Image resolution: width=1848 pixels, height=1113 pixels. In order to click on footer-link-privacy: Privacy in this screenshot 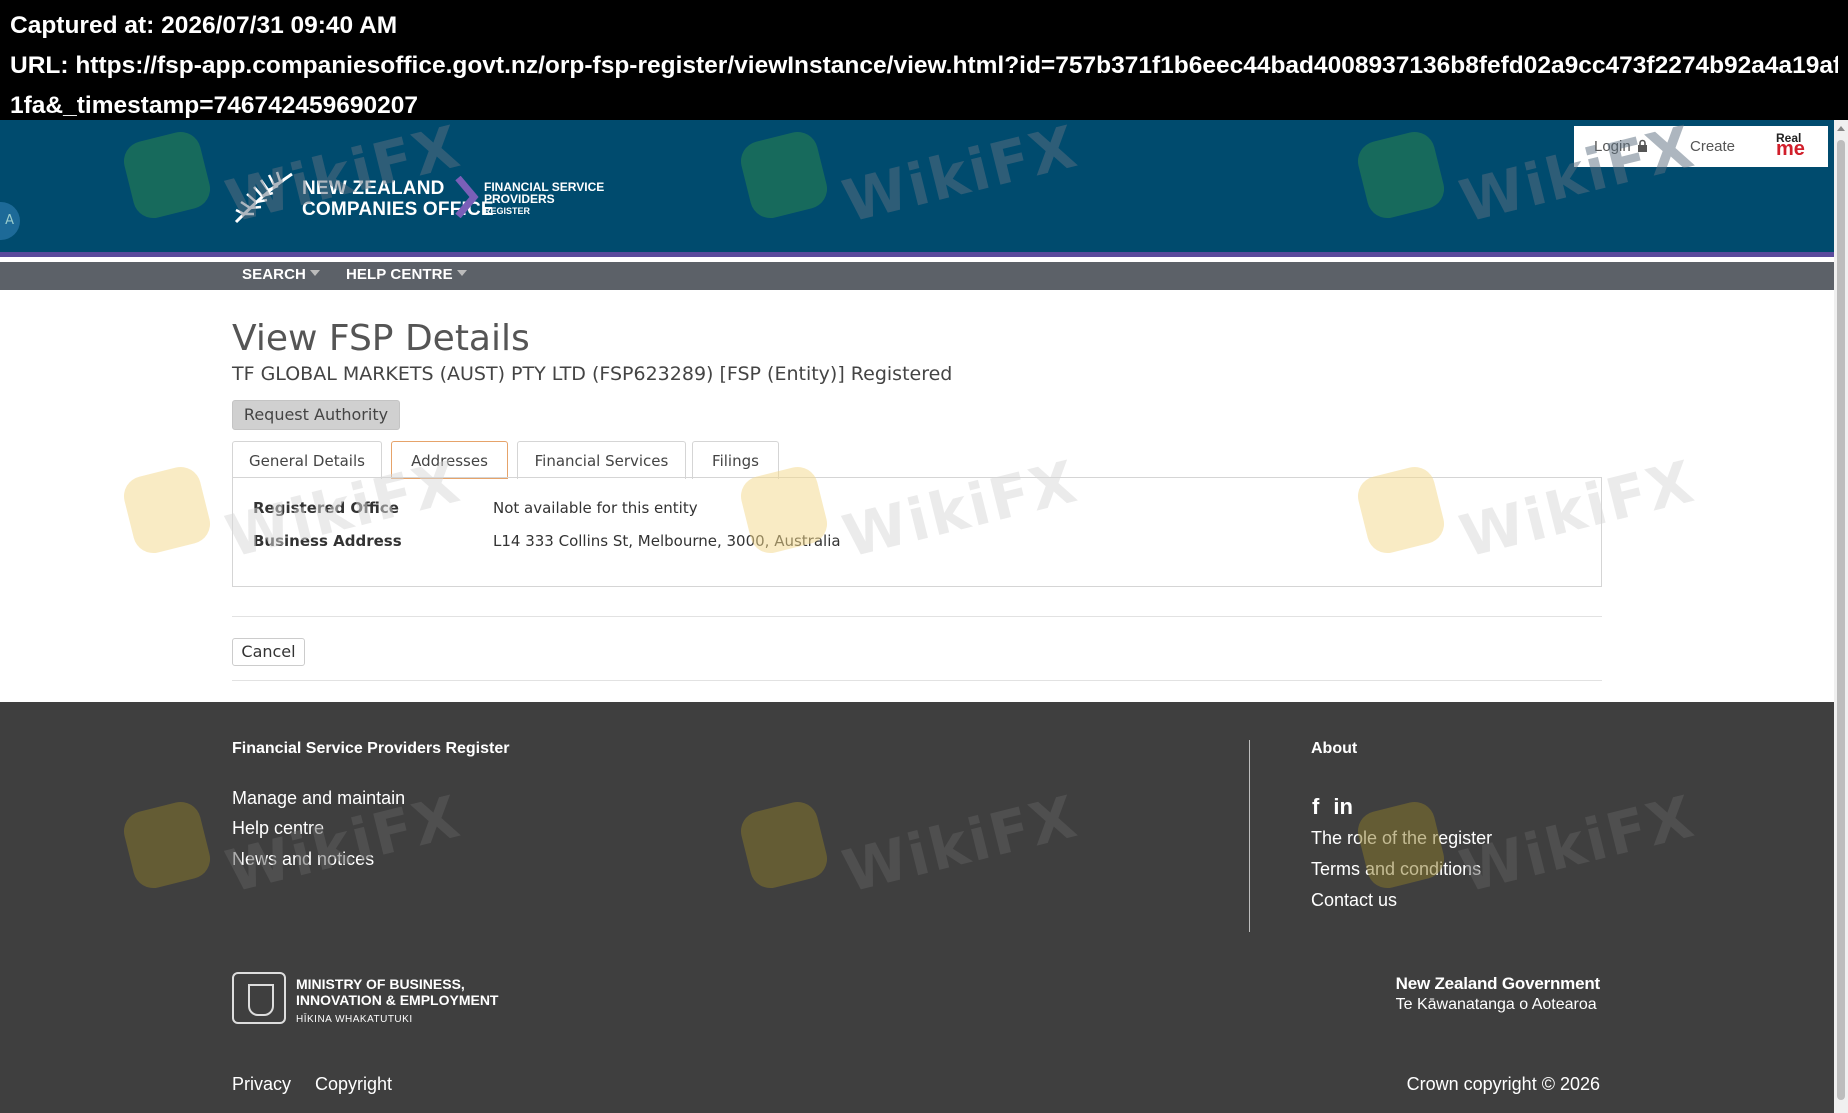, I will do `click(261, 1084)`.